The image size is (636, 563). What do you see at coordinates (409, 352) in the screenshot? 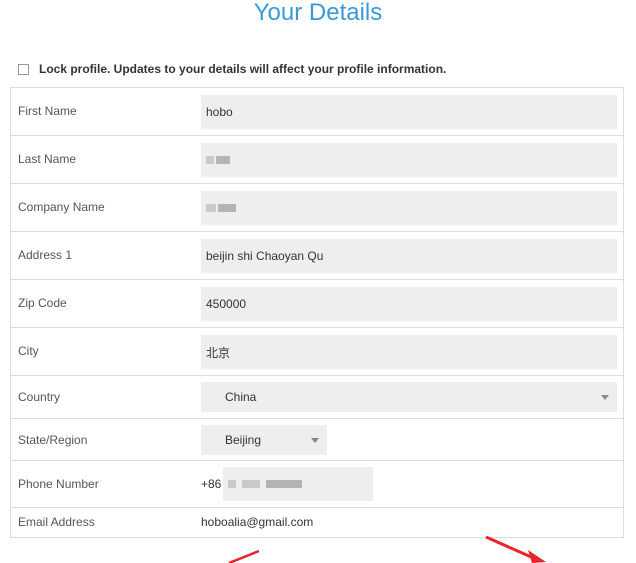
I see `city-input: 北京` at bounding box center [409, 352].